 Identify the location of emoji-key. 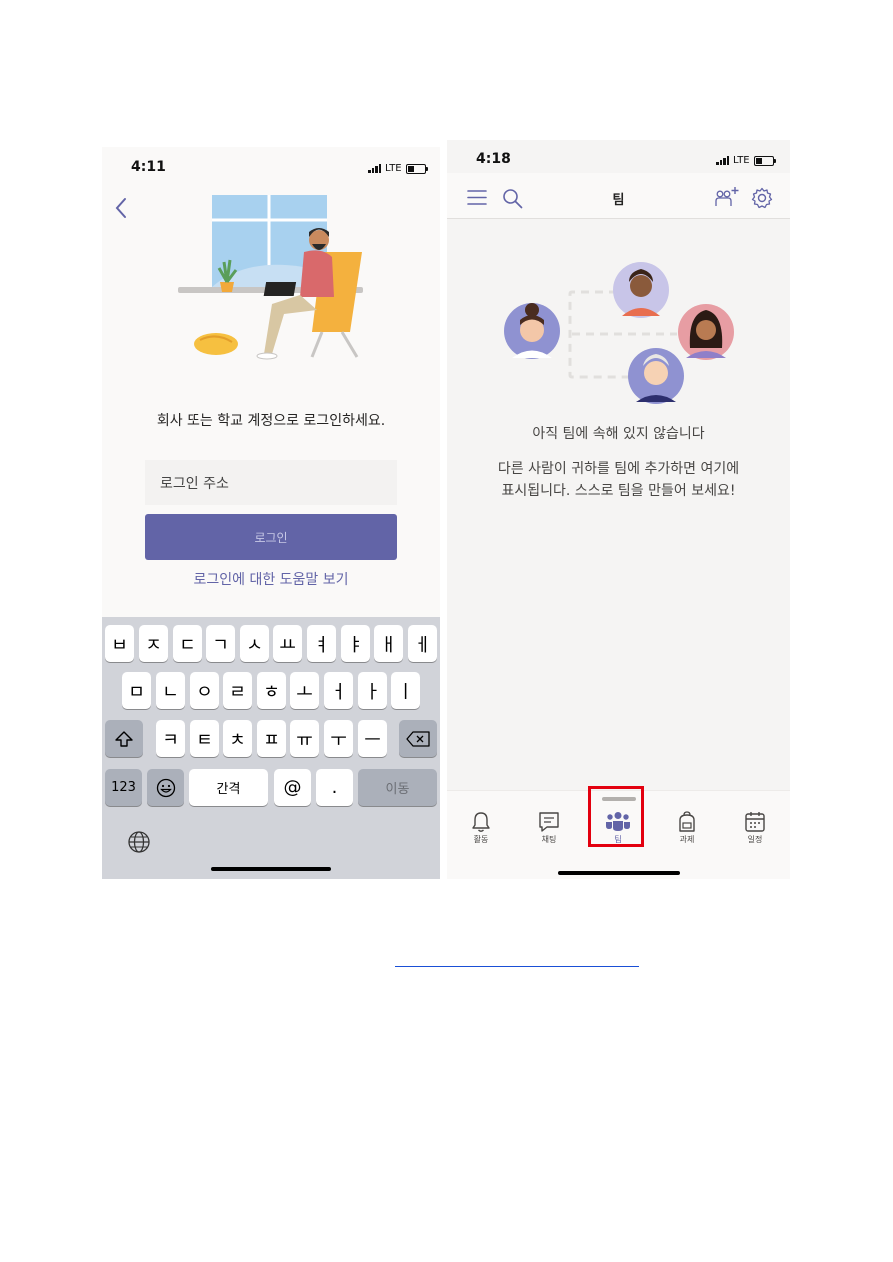
(165, 787).